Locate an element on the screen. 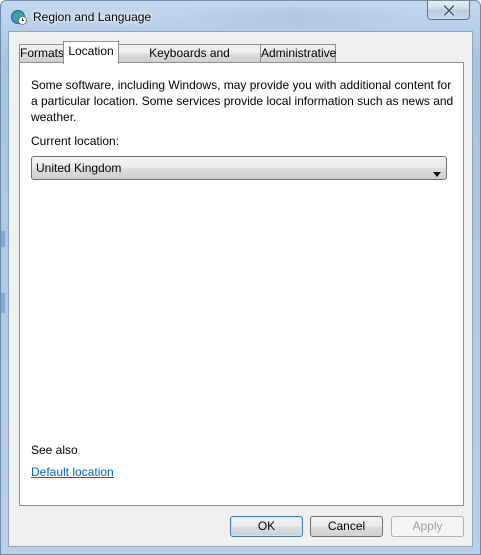 This screenshot has width=481, height=555. window-title: Region and Language is located at coordinates (92, 17).